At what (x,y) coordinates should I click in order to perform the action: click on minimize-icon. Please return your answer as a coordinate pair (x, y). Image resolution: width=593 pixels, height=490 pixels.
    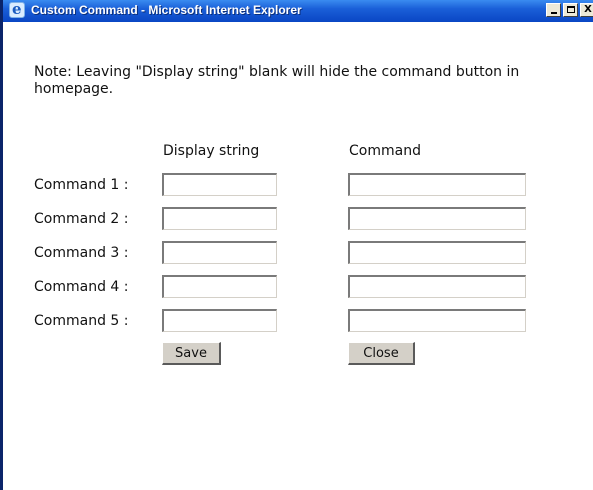
    Looking at the image, I should click on (554, 13).